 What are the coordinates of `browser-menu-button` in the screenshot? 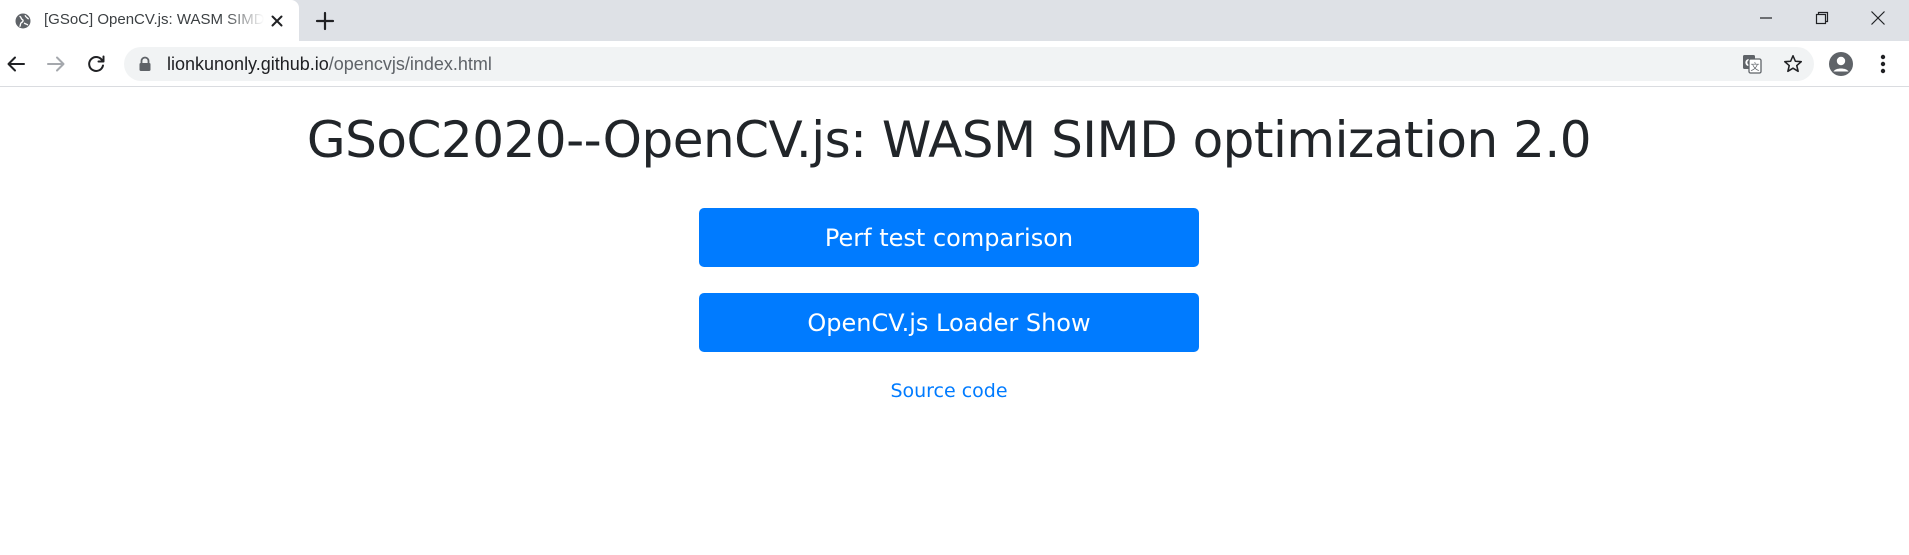 It's located at (1883, 64).